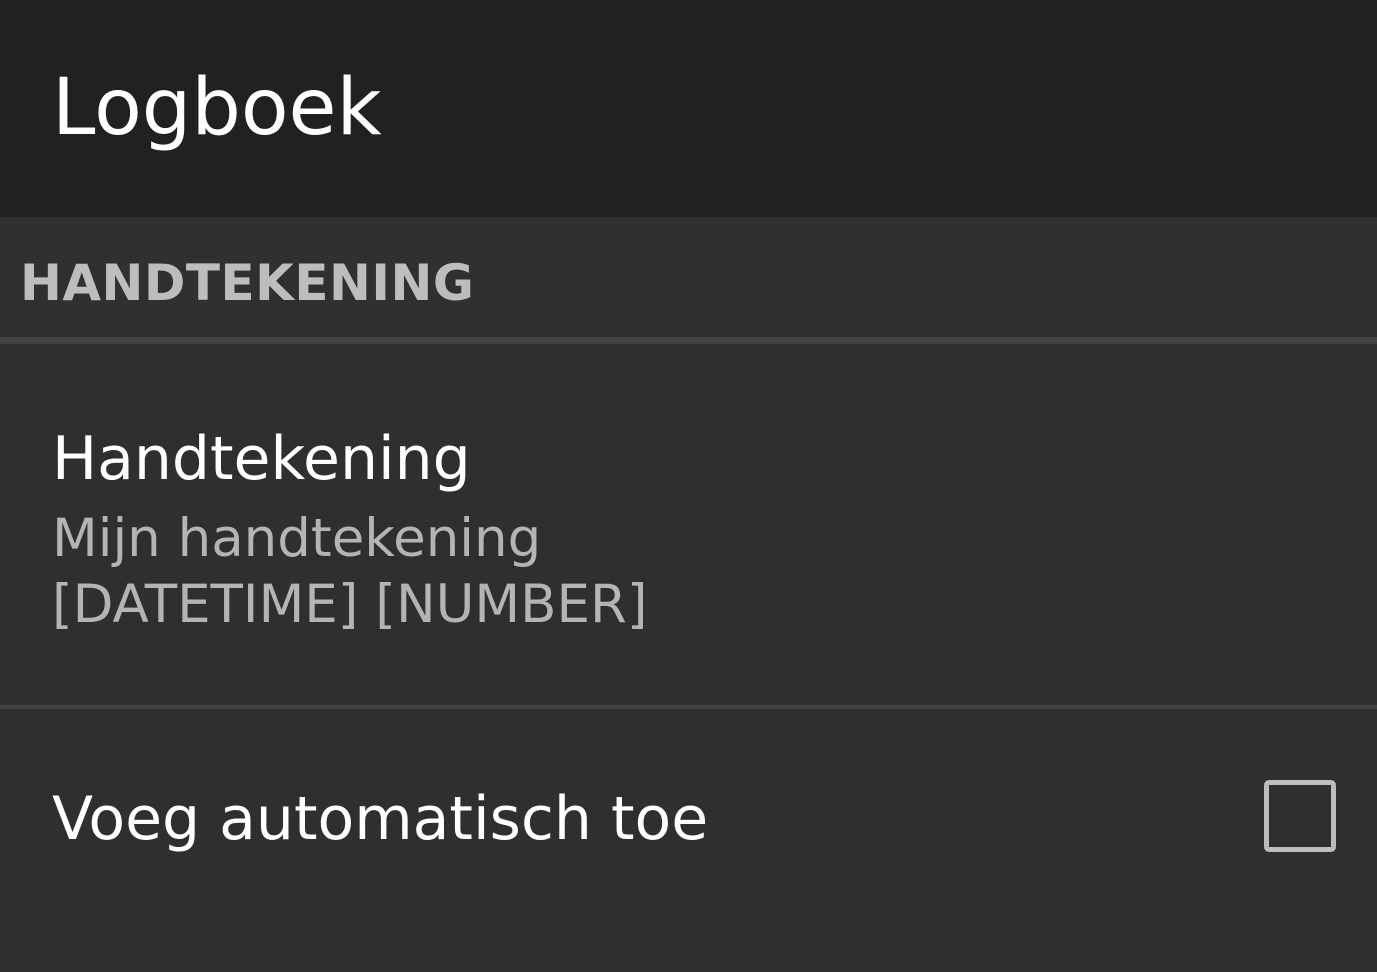 The image size is (1377, 972). What do you see at coordinates (1300, 816) in the screenshot?
I see `checkbox-unchecked-icon` at bounding box center [1300, 816].